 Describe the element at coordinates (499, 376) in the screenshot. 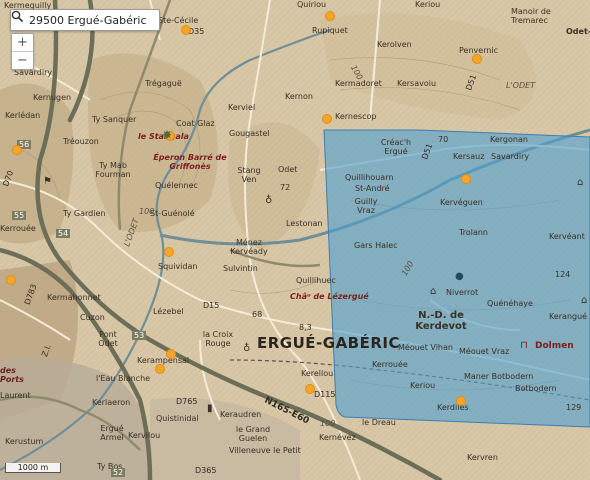

I see `place-label: Maner Botbodern` at that location.